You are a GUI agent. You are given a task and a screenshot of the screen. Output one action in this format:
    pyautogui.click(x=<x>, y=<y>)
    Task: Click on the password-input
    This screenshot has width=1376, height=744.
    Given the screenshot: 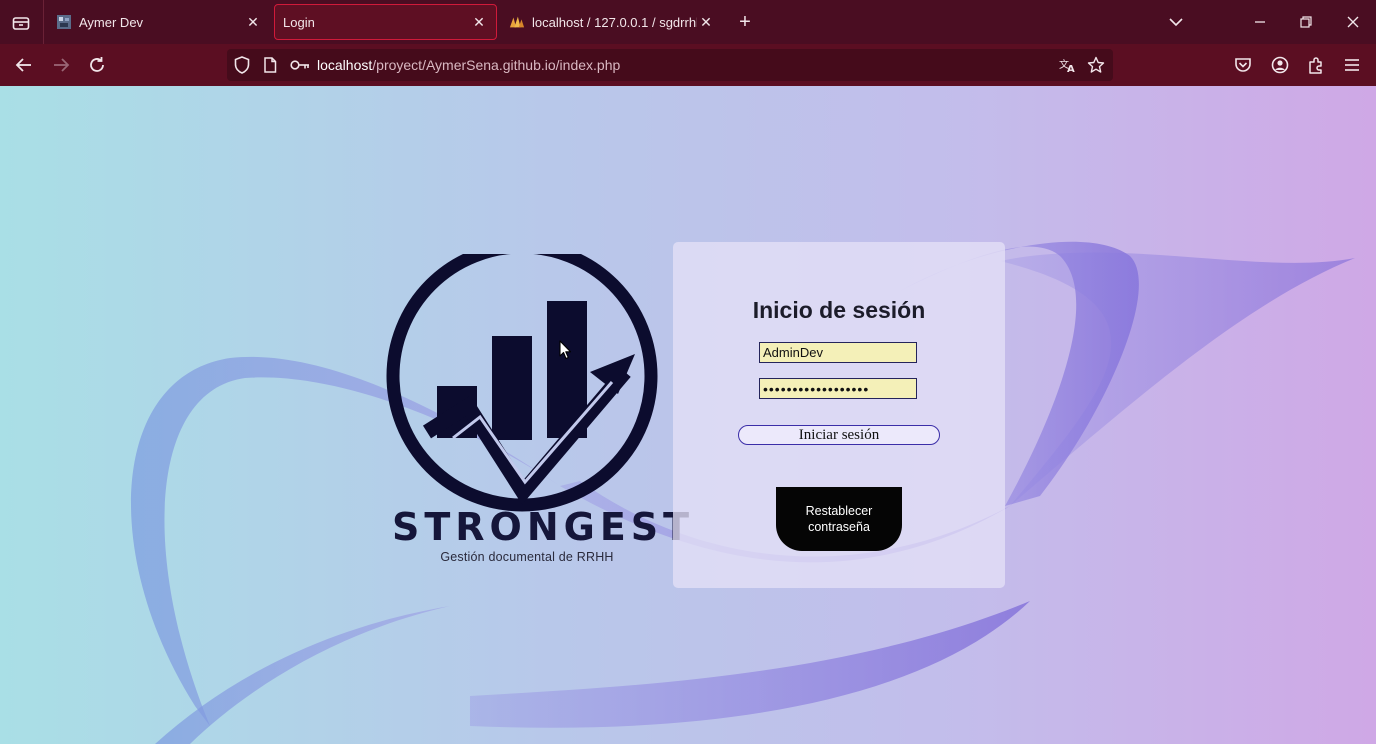 What is the action you would take?
    pyautogui.click(x=838, y=388)
    